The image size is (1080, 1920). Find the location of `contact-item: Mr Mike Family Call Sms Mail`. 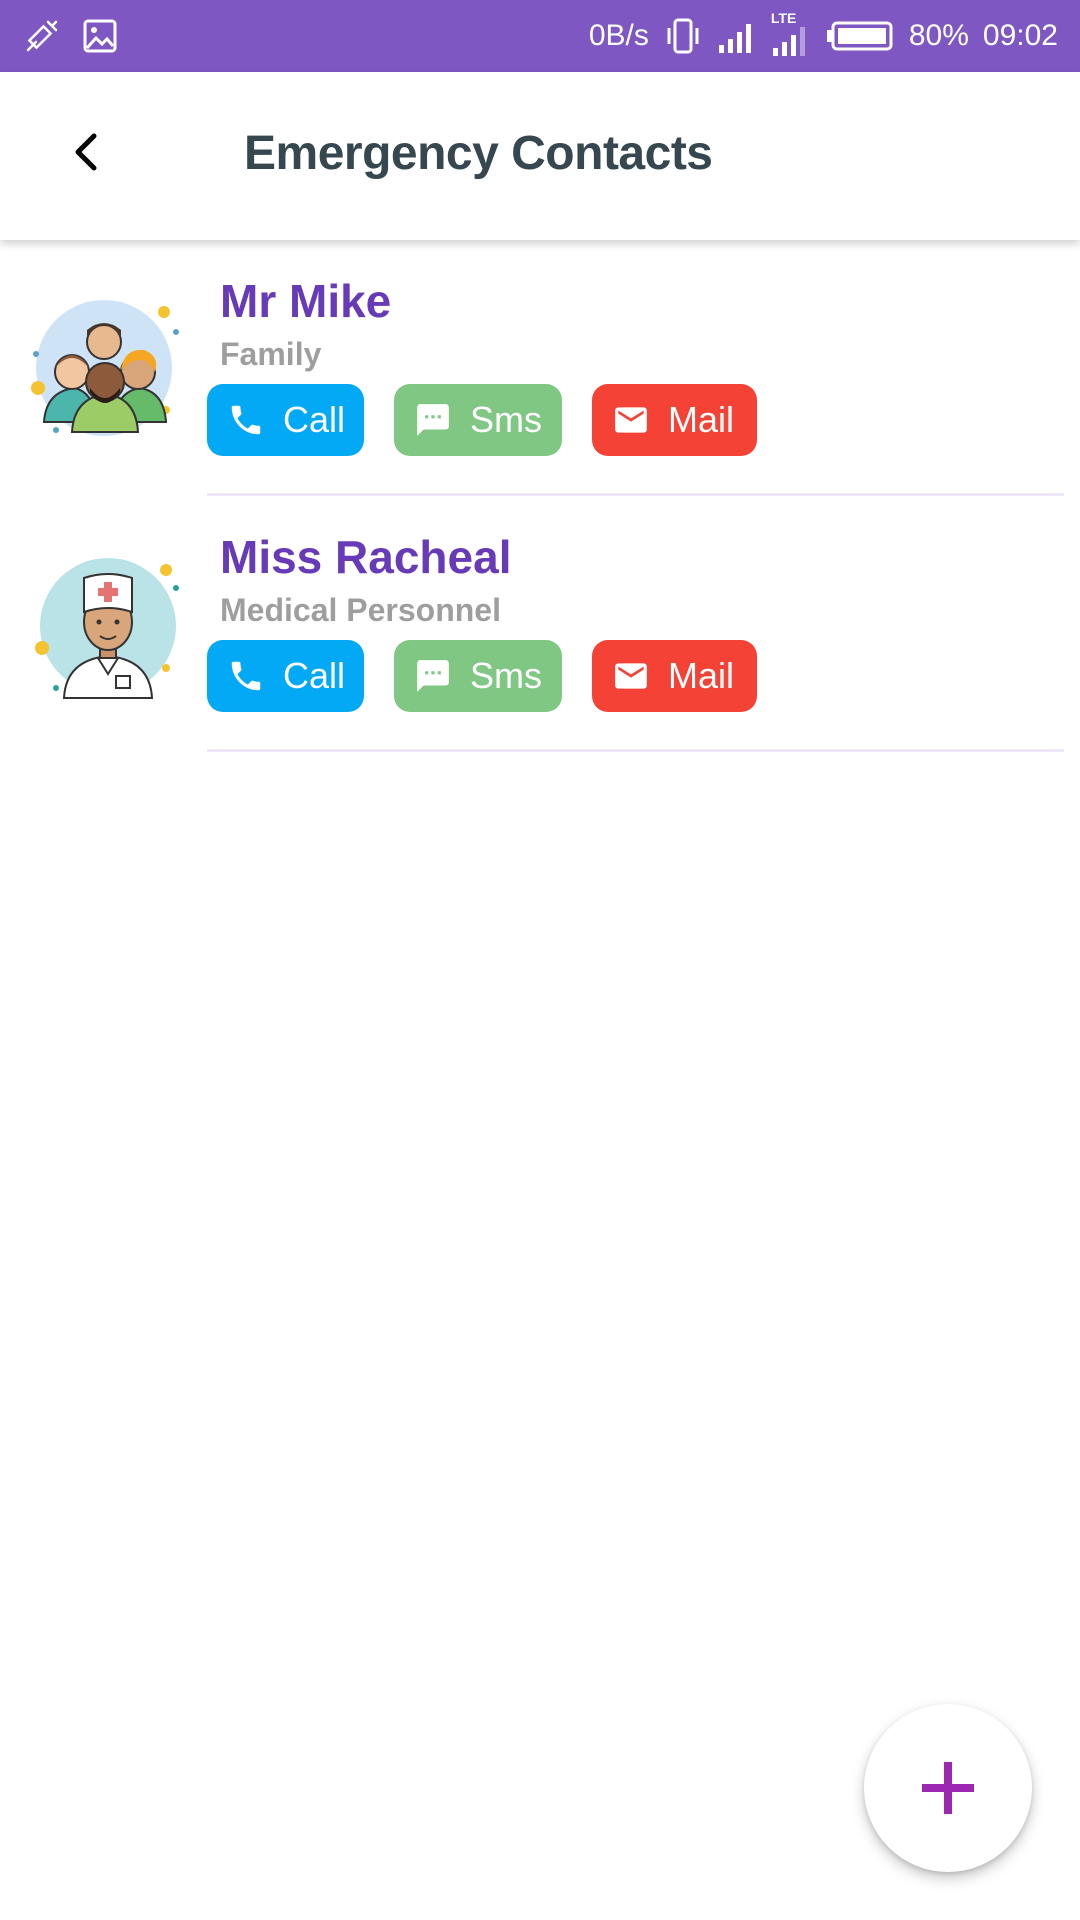

contact-item: Mr Mike Family Call Sms Mail is located at coordinates (540, 368).